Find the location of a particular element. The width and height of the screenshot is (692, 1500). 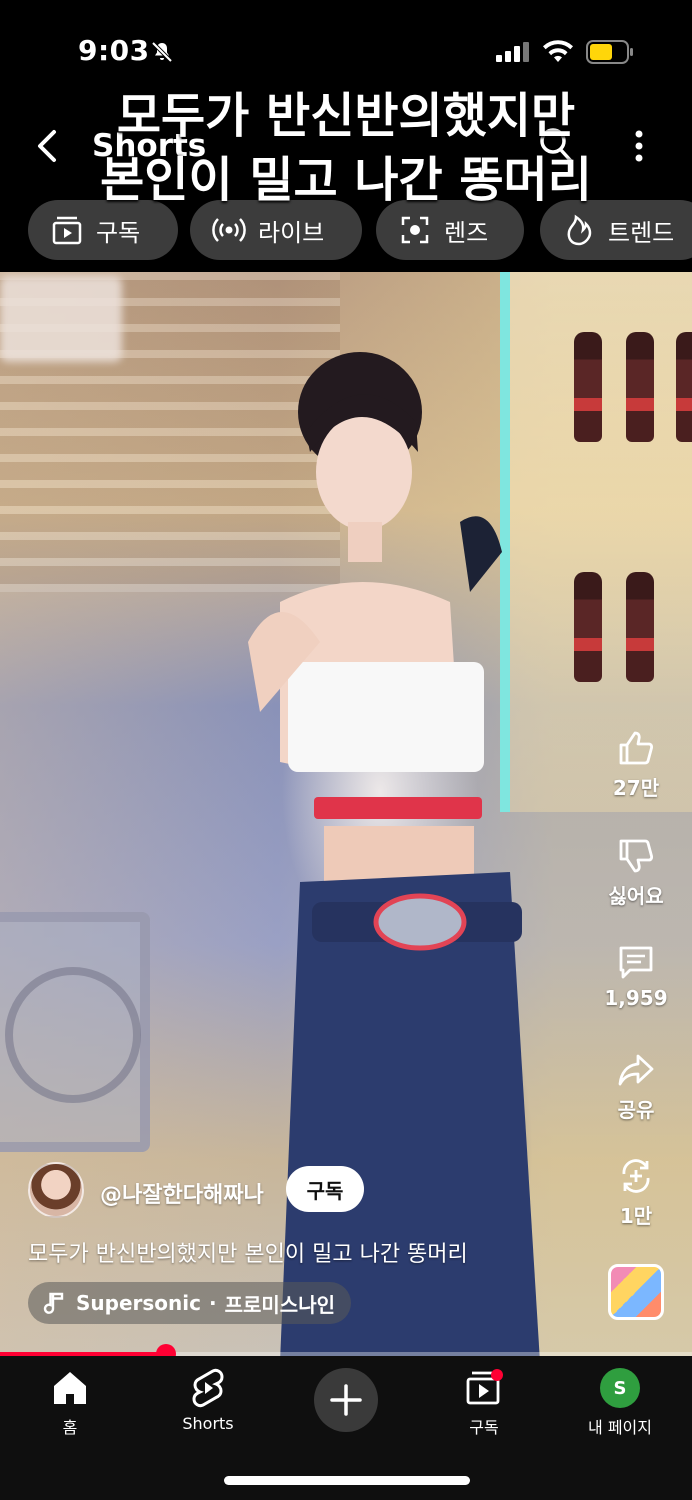

music-pill: Supersonic · 프로미스나인 is located at coordinates (189, 1303).